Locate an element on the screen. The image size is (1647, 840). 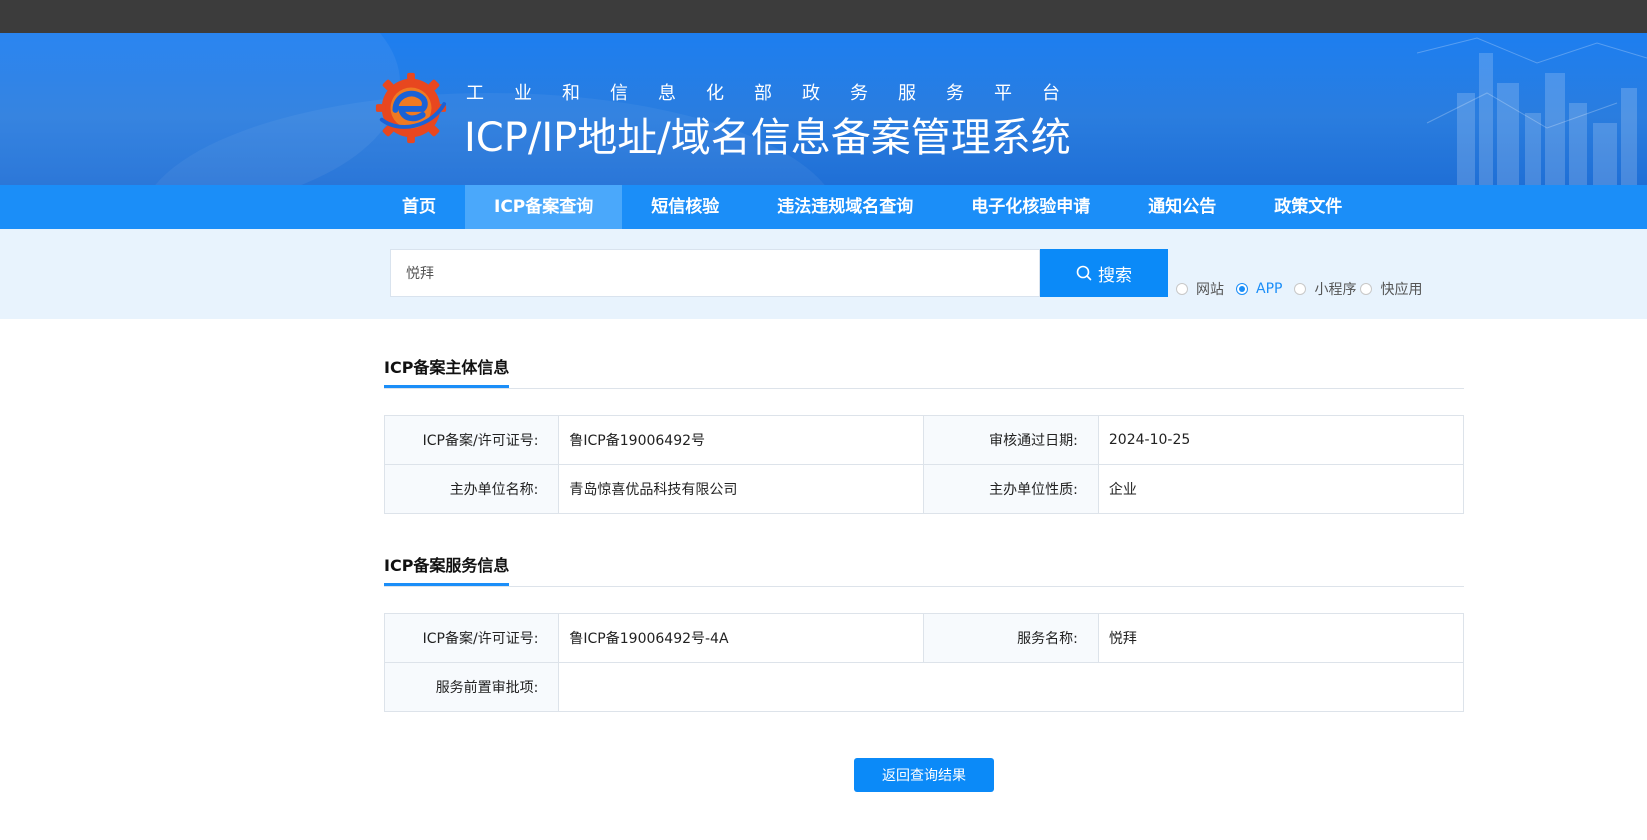
org-type-label: 主办单位性质: is located at coordinates (1011, 489).